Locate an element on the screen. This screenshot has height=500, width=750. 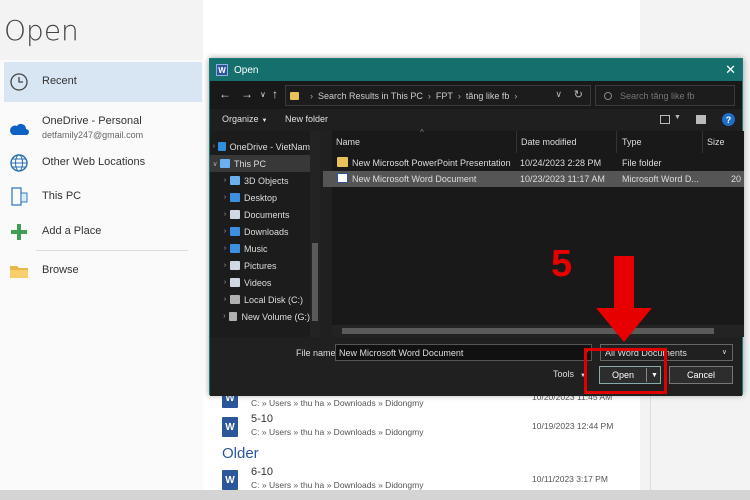
nav-item-label: Videos is located at coordinates (258, 282).